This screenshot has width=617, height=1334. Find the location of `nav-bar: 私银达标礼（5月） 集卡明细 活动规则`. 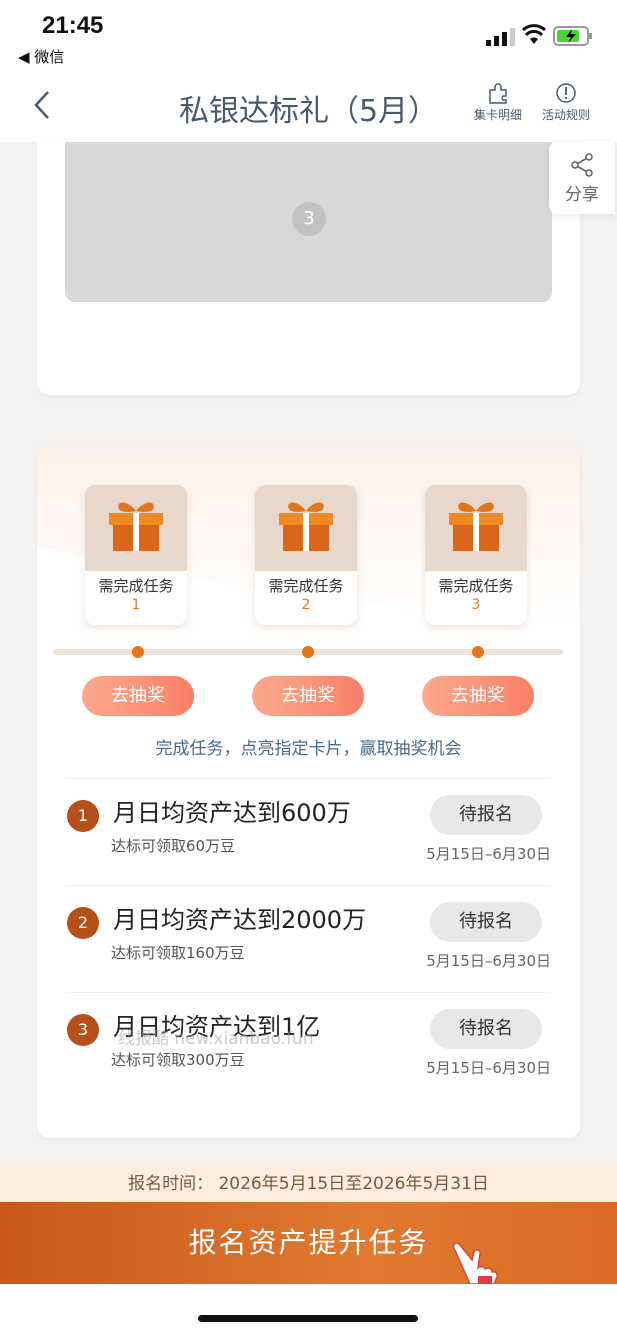

nav-bar: 私银达标礼（5月） 集卡明细 活动规则 is located at coordinates (308, 106).